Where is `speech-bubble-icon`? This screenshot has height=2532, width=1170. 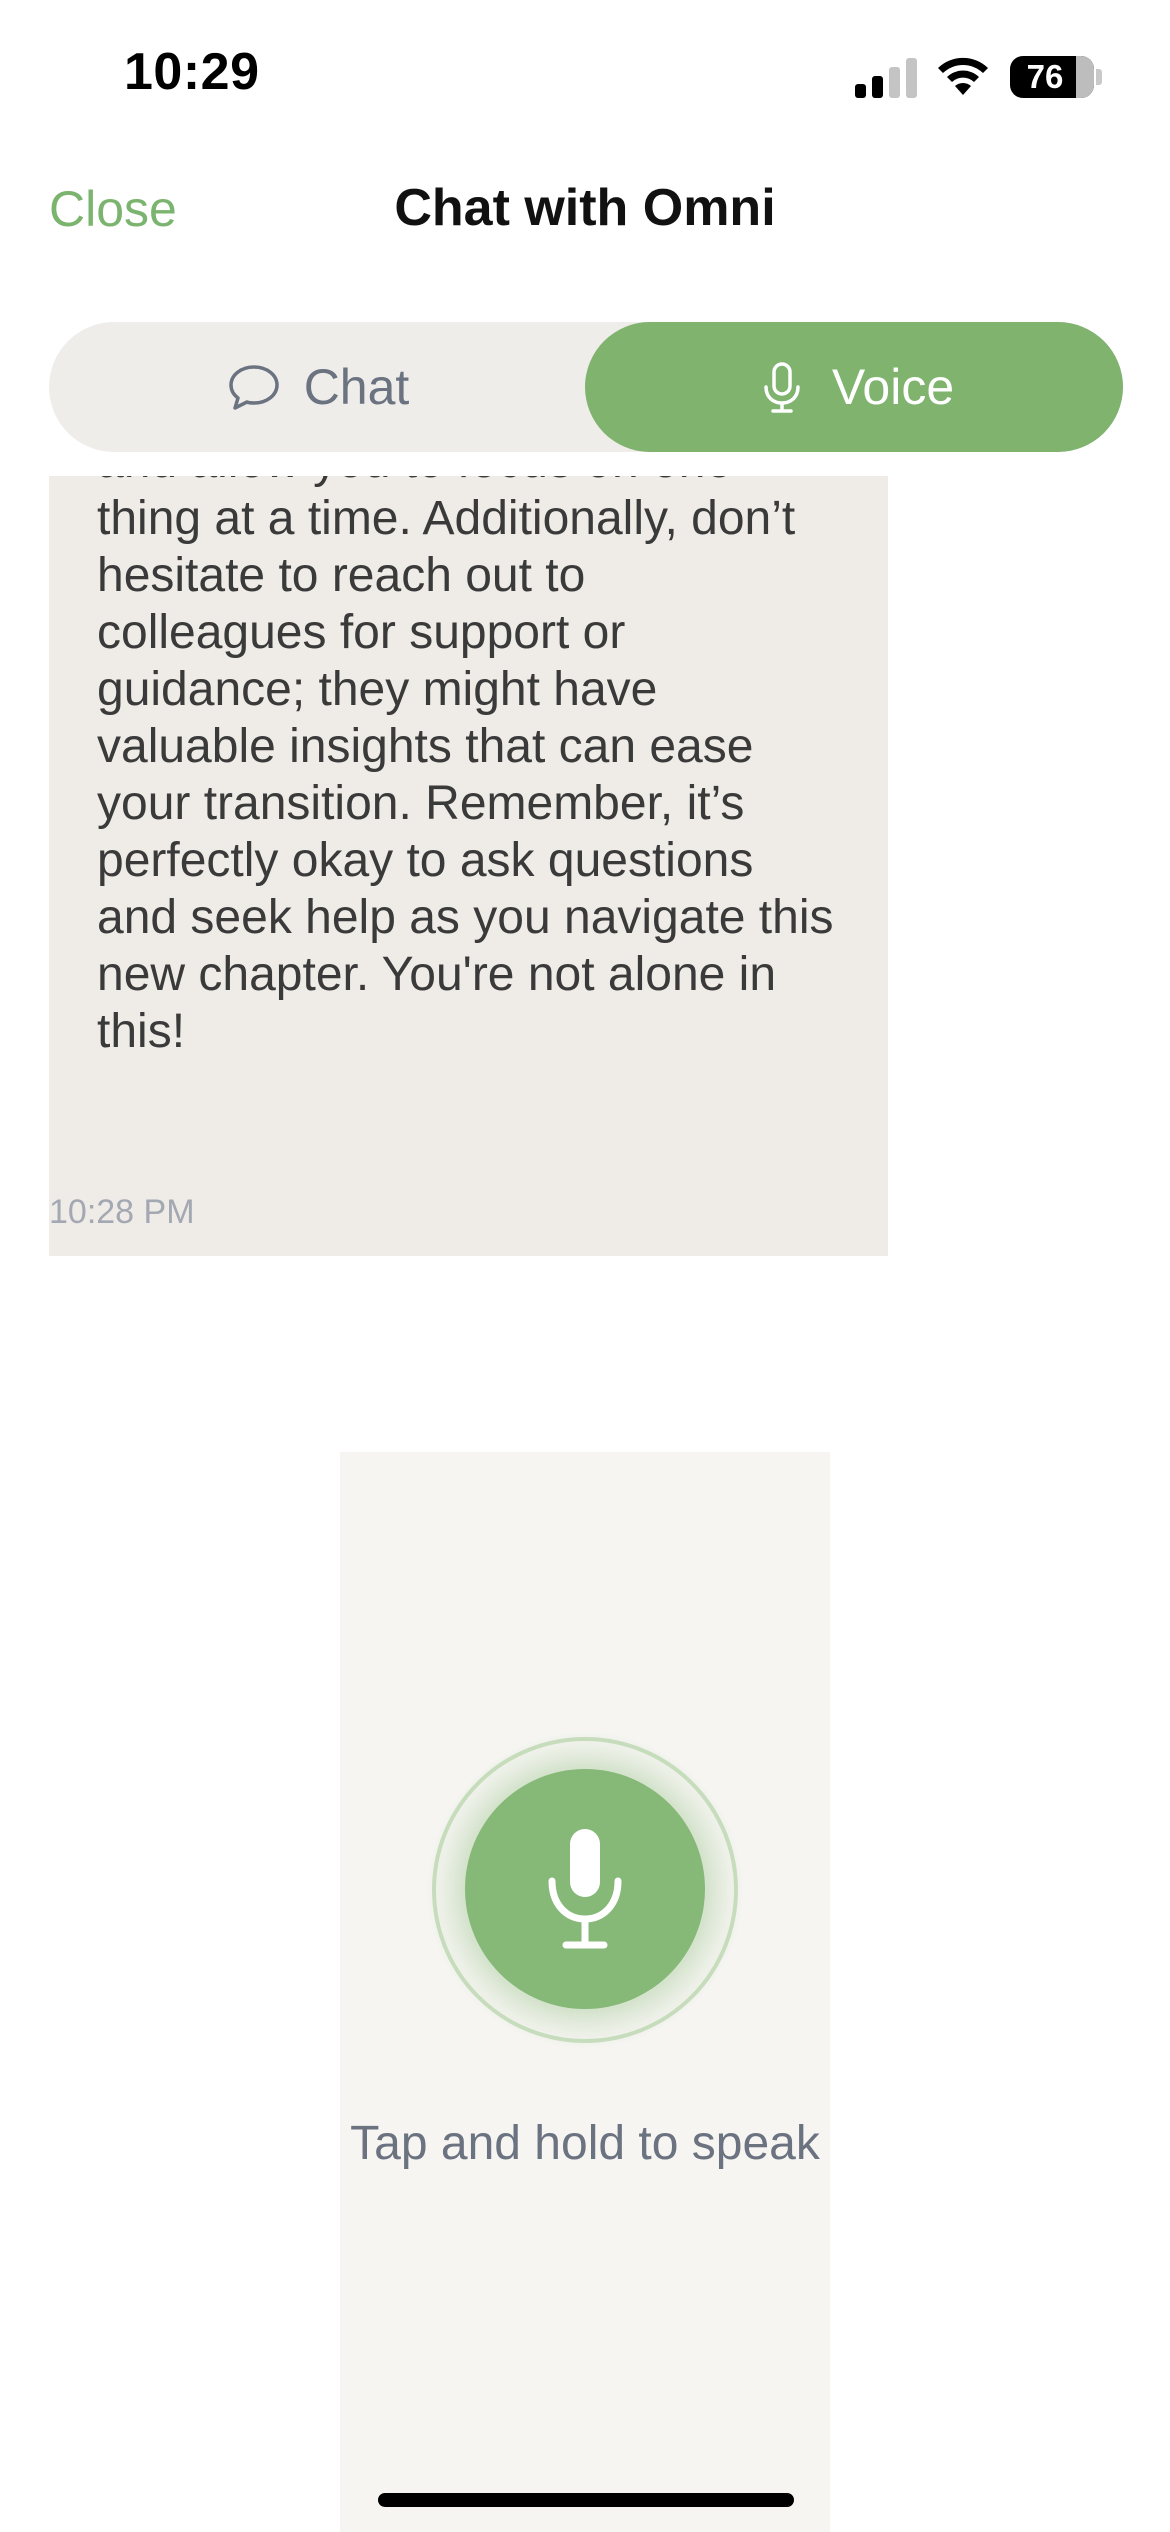
speech-bubble-icon is located at coordinates (253, 387).